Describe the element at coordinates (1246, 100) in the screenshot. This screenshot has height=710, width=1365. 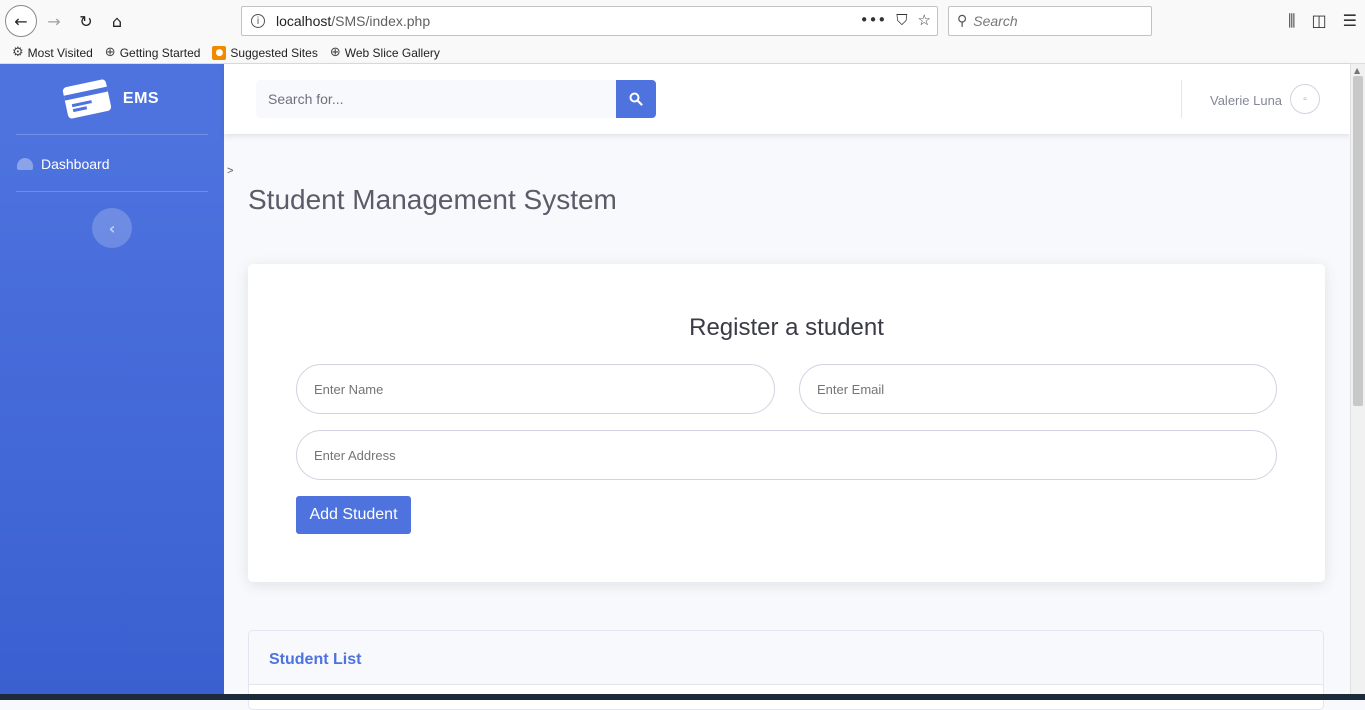
I see `user-name: Valerie Luna` at that location.